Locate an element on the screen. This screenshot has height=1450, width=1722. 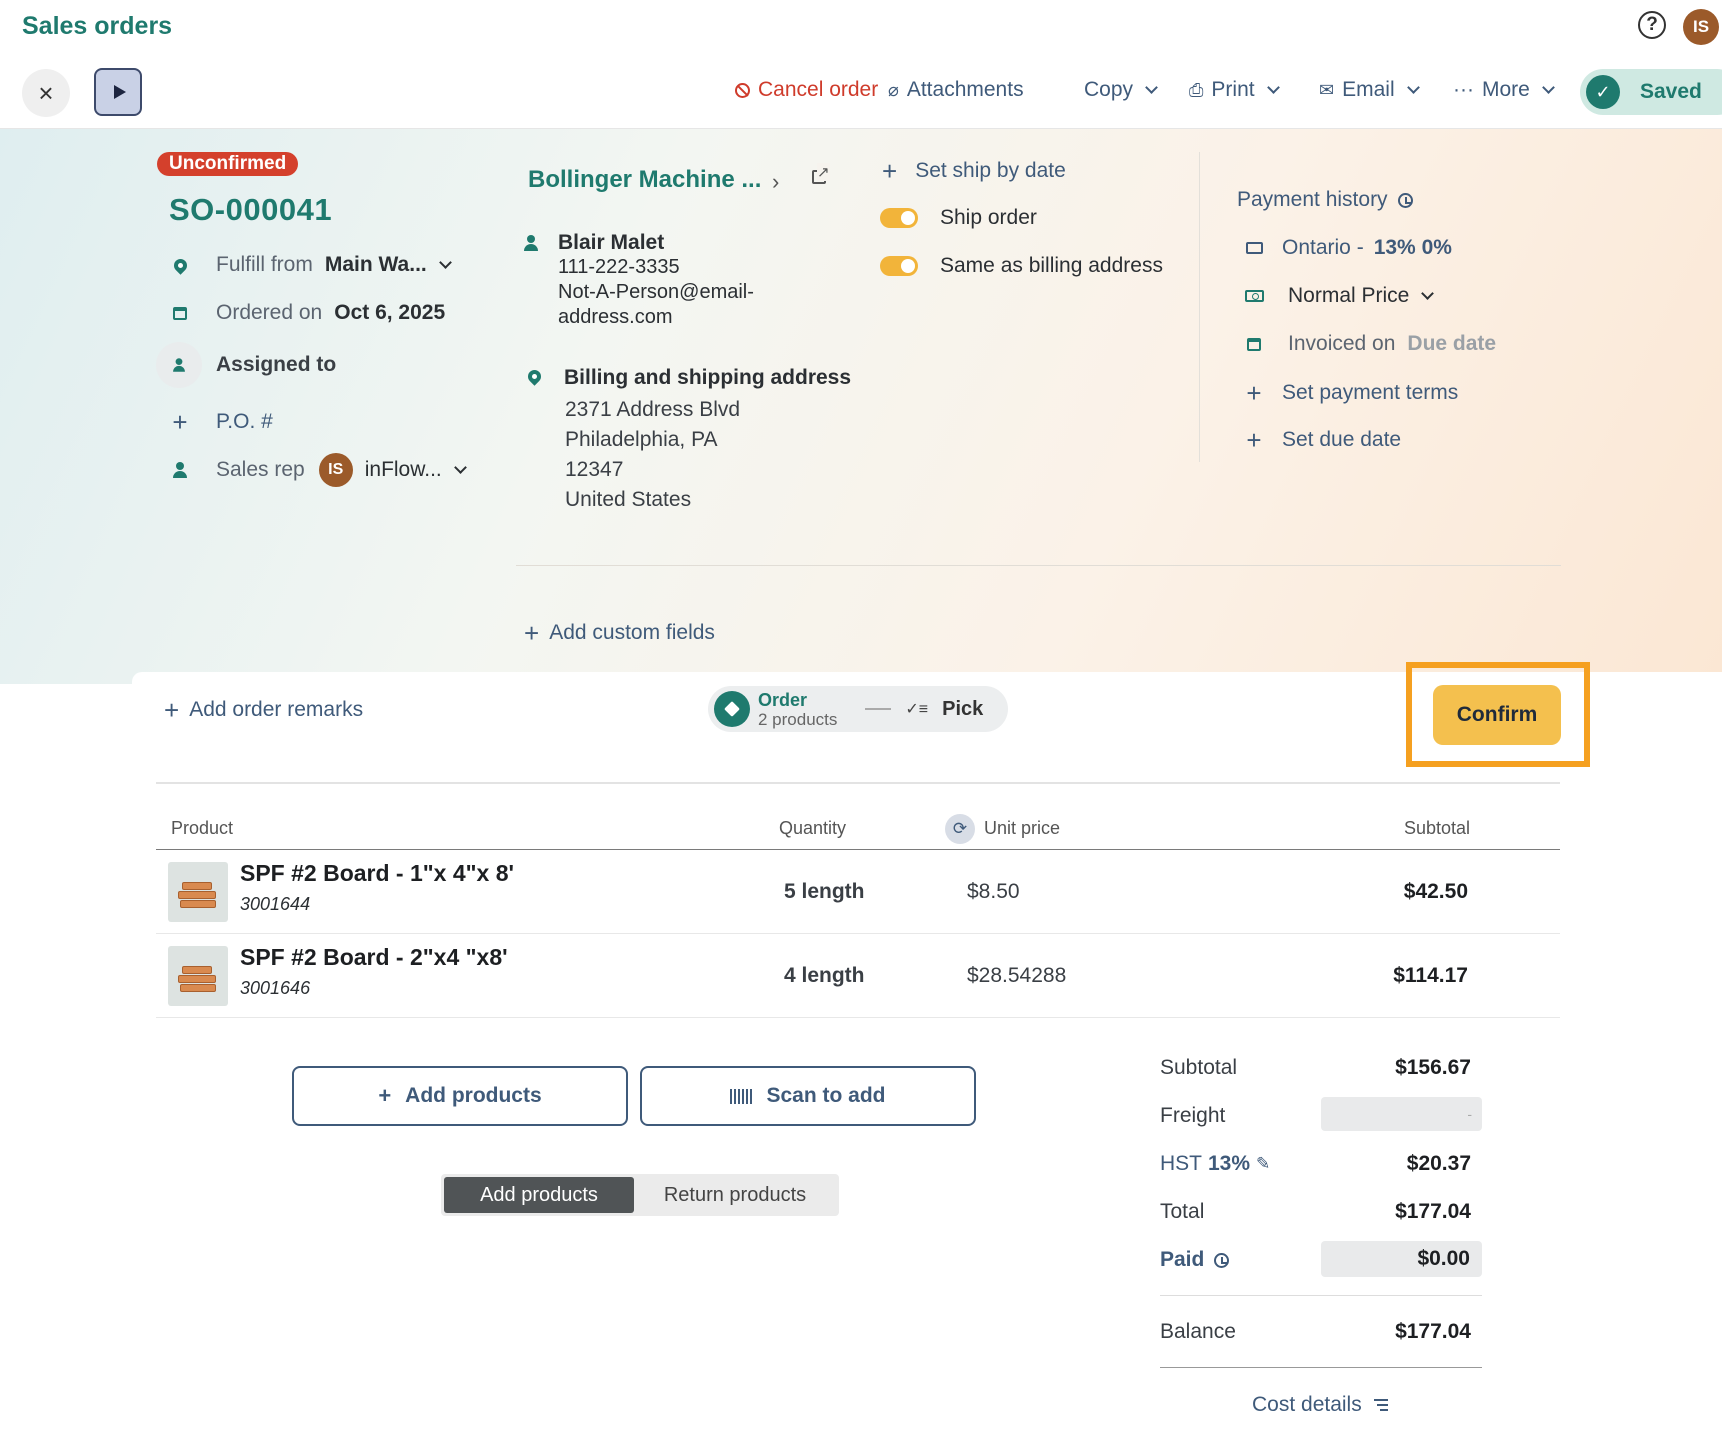
attachments-label: Attachments is located at coordinates (965, 89).